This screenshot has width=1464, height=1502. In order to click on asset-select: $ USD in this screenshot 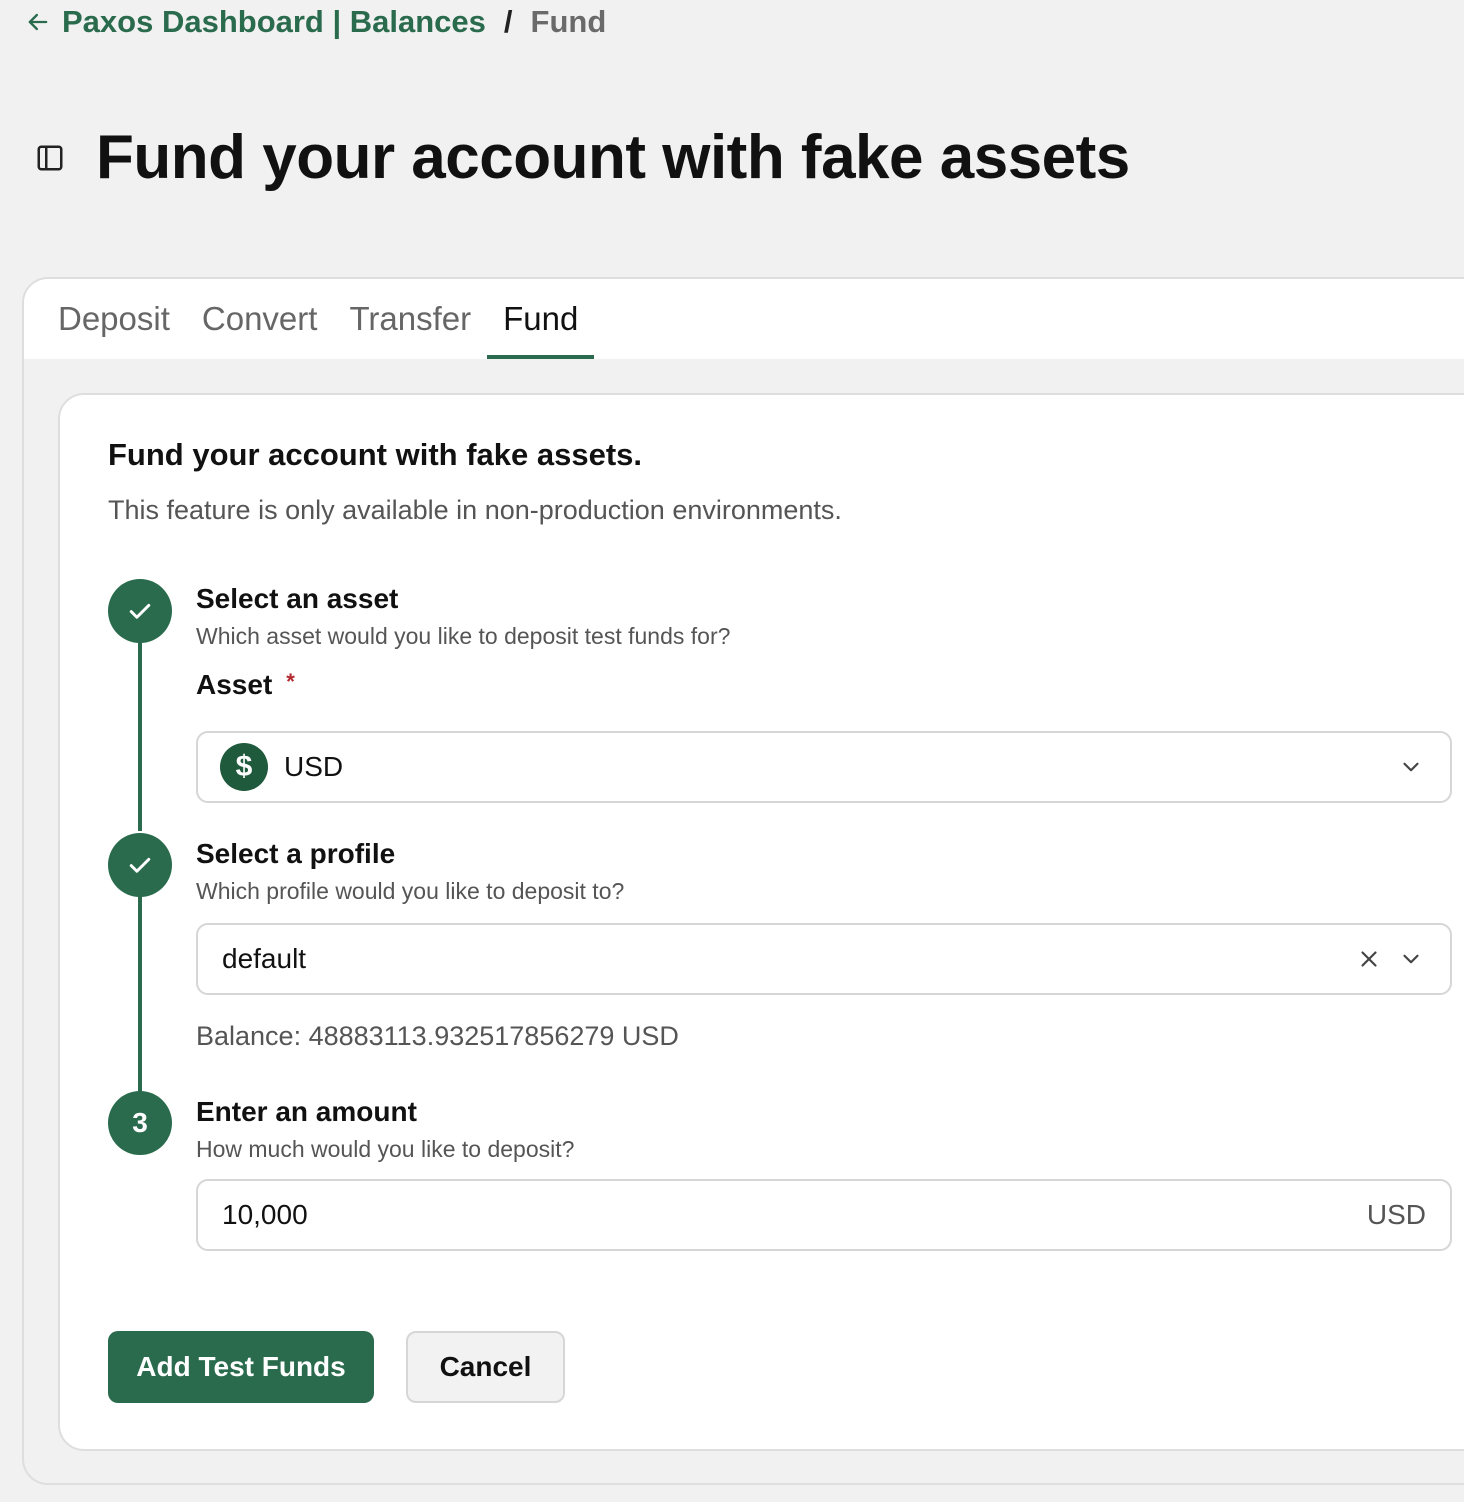, I will do `click(824, 767)`.